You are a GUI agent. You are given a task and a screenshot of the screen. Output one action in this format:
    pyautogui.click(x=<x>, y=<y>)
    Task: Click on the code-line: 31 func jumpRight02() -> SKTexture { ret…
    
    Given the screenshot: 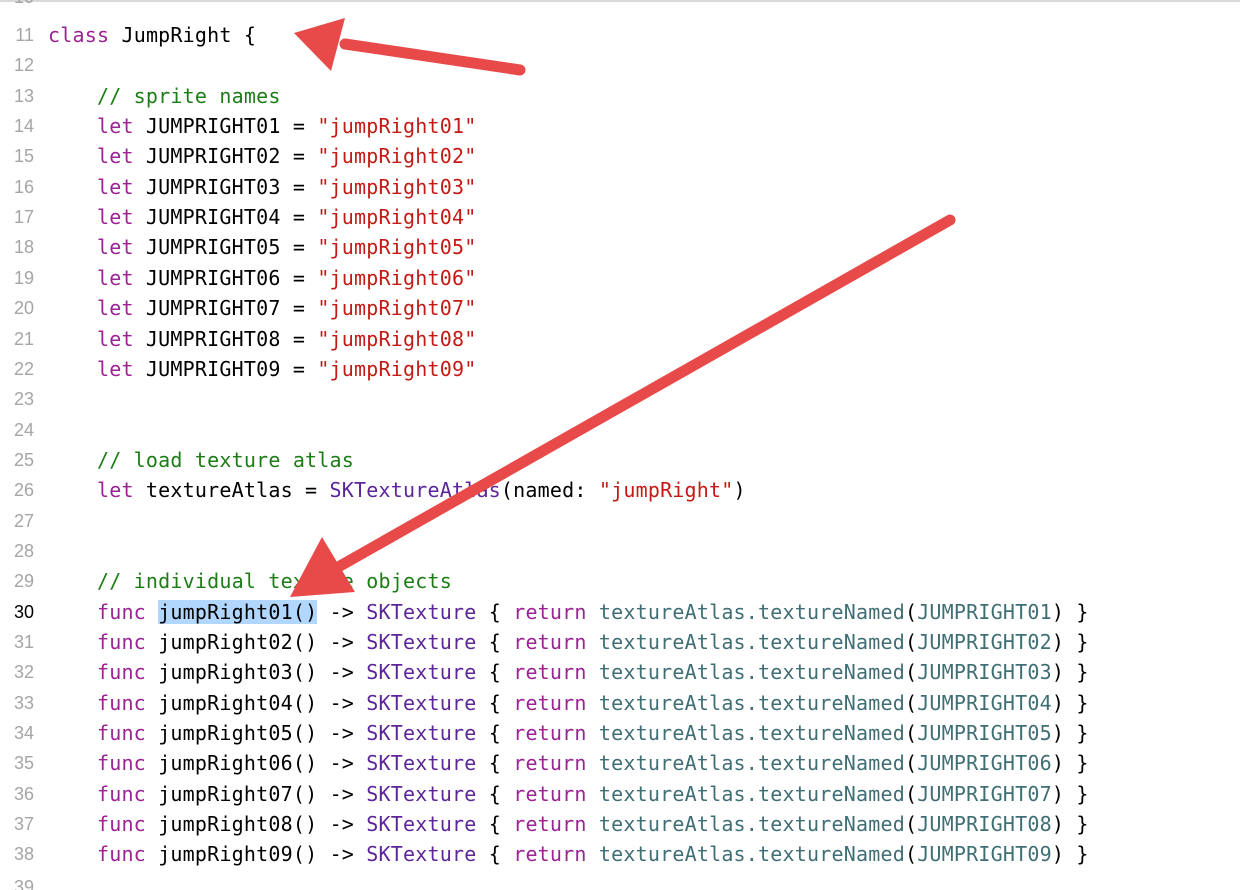 What is the action you would take?
    pyautogui.click(x=620, y=642)
    